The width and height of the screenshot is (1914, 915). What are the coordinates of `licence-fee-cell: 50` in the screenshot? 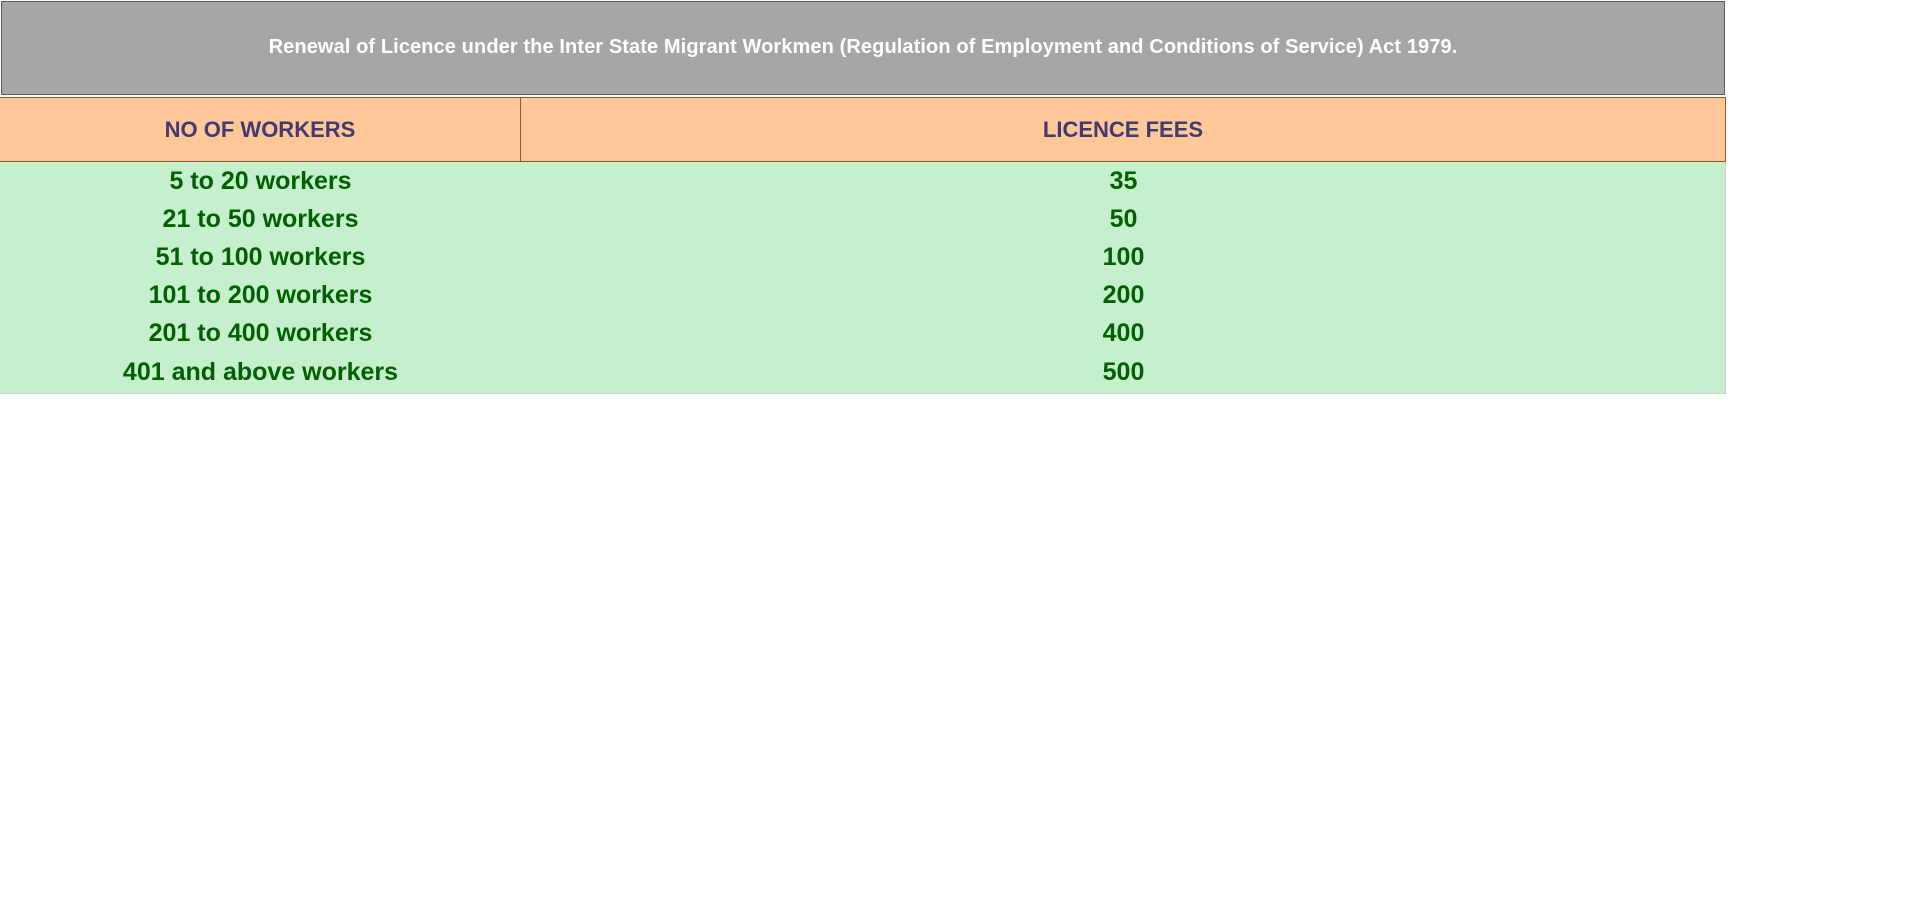 It's located at (1123, 218).